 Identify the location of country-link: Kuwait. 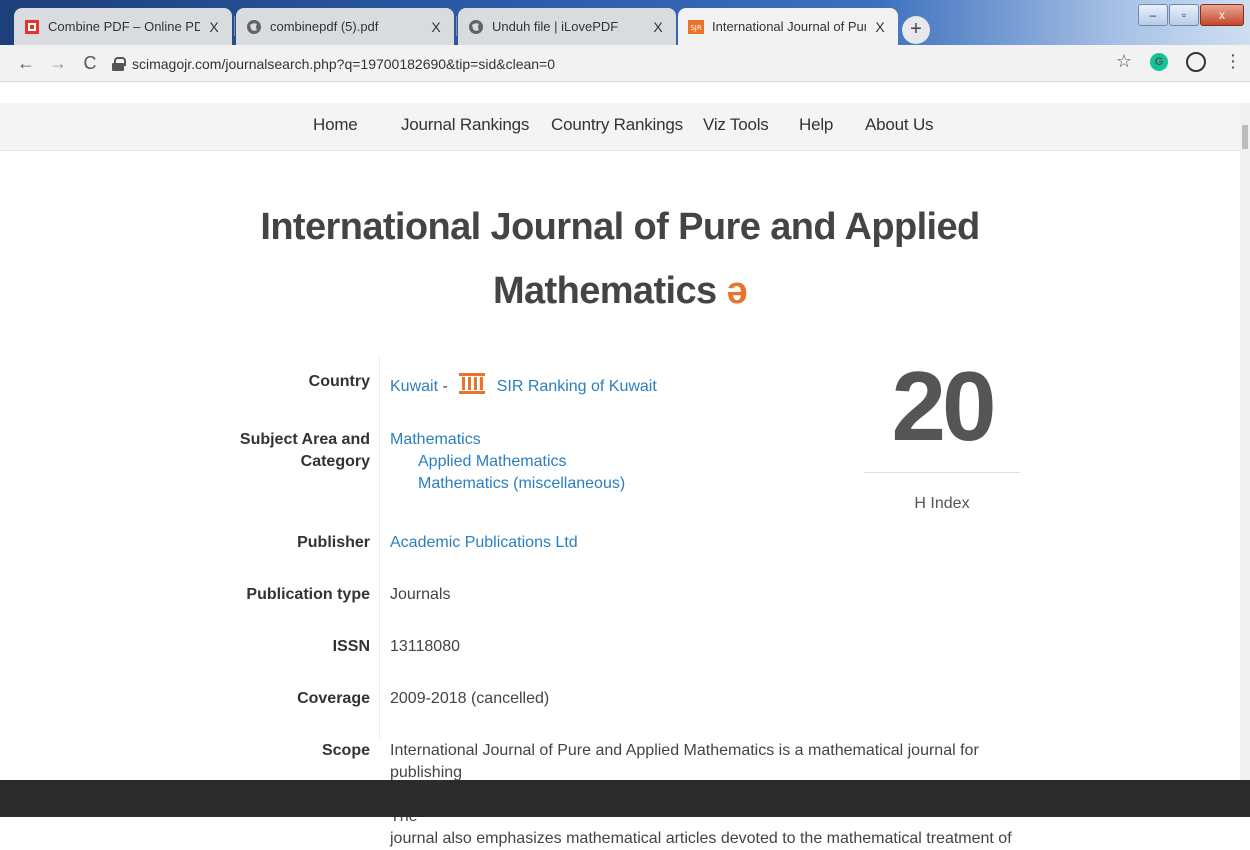
(414, 386).